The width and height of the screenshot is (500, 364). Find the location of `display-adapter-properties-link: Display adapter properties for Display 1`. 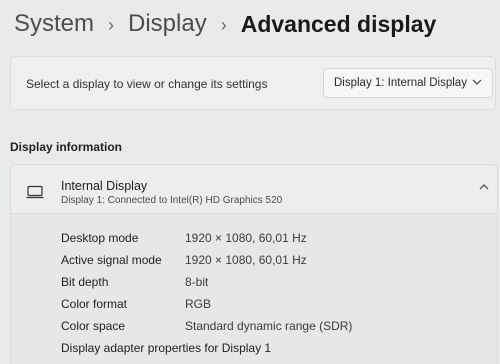

display-adapter-properties-link: Display adapter properties for Display 1 is located at coordinates (166, 348).